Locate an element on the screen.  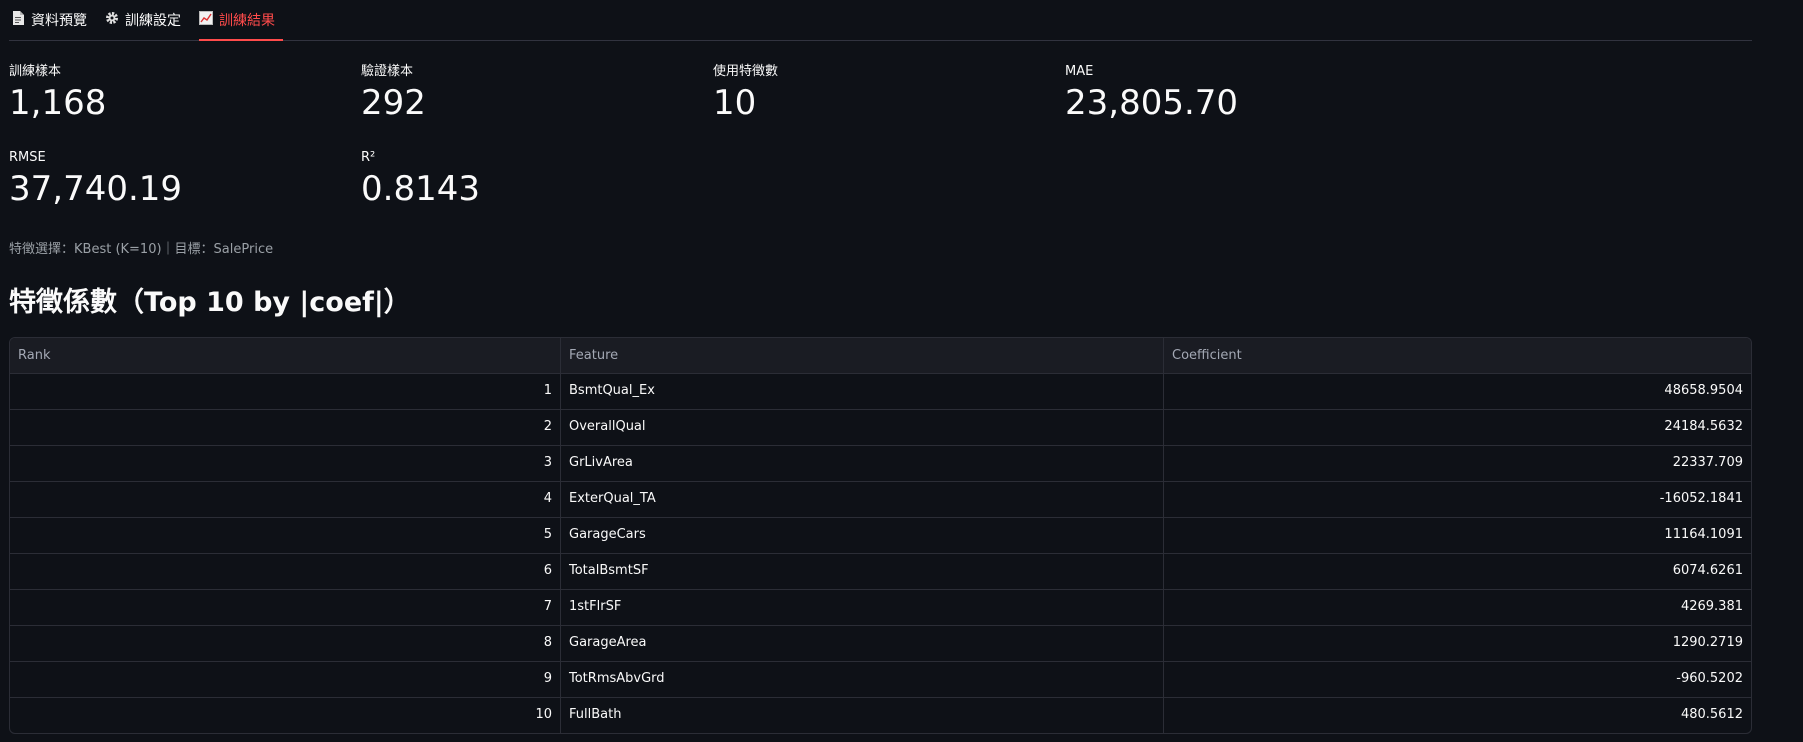
cell-coefficient: 22337.709 is located at coordinates (1707, 462).